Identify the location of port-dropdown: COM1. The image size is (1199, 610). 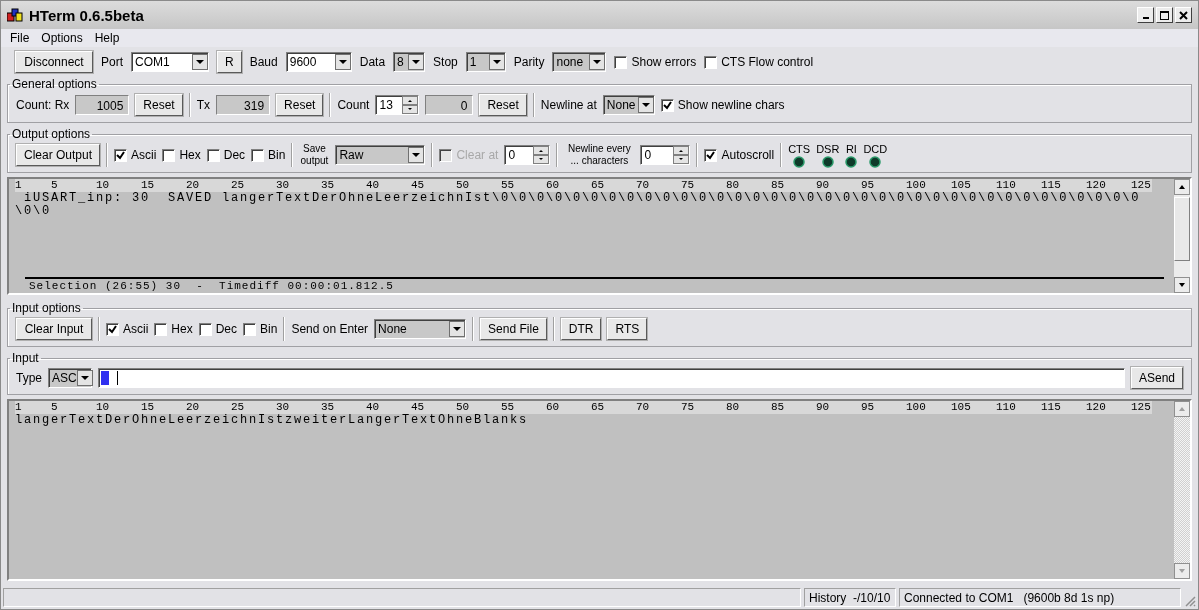
(170, 62).